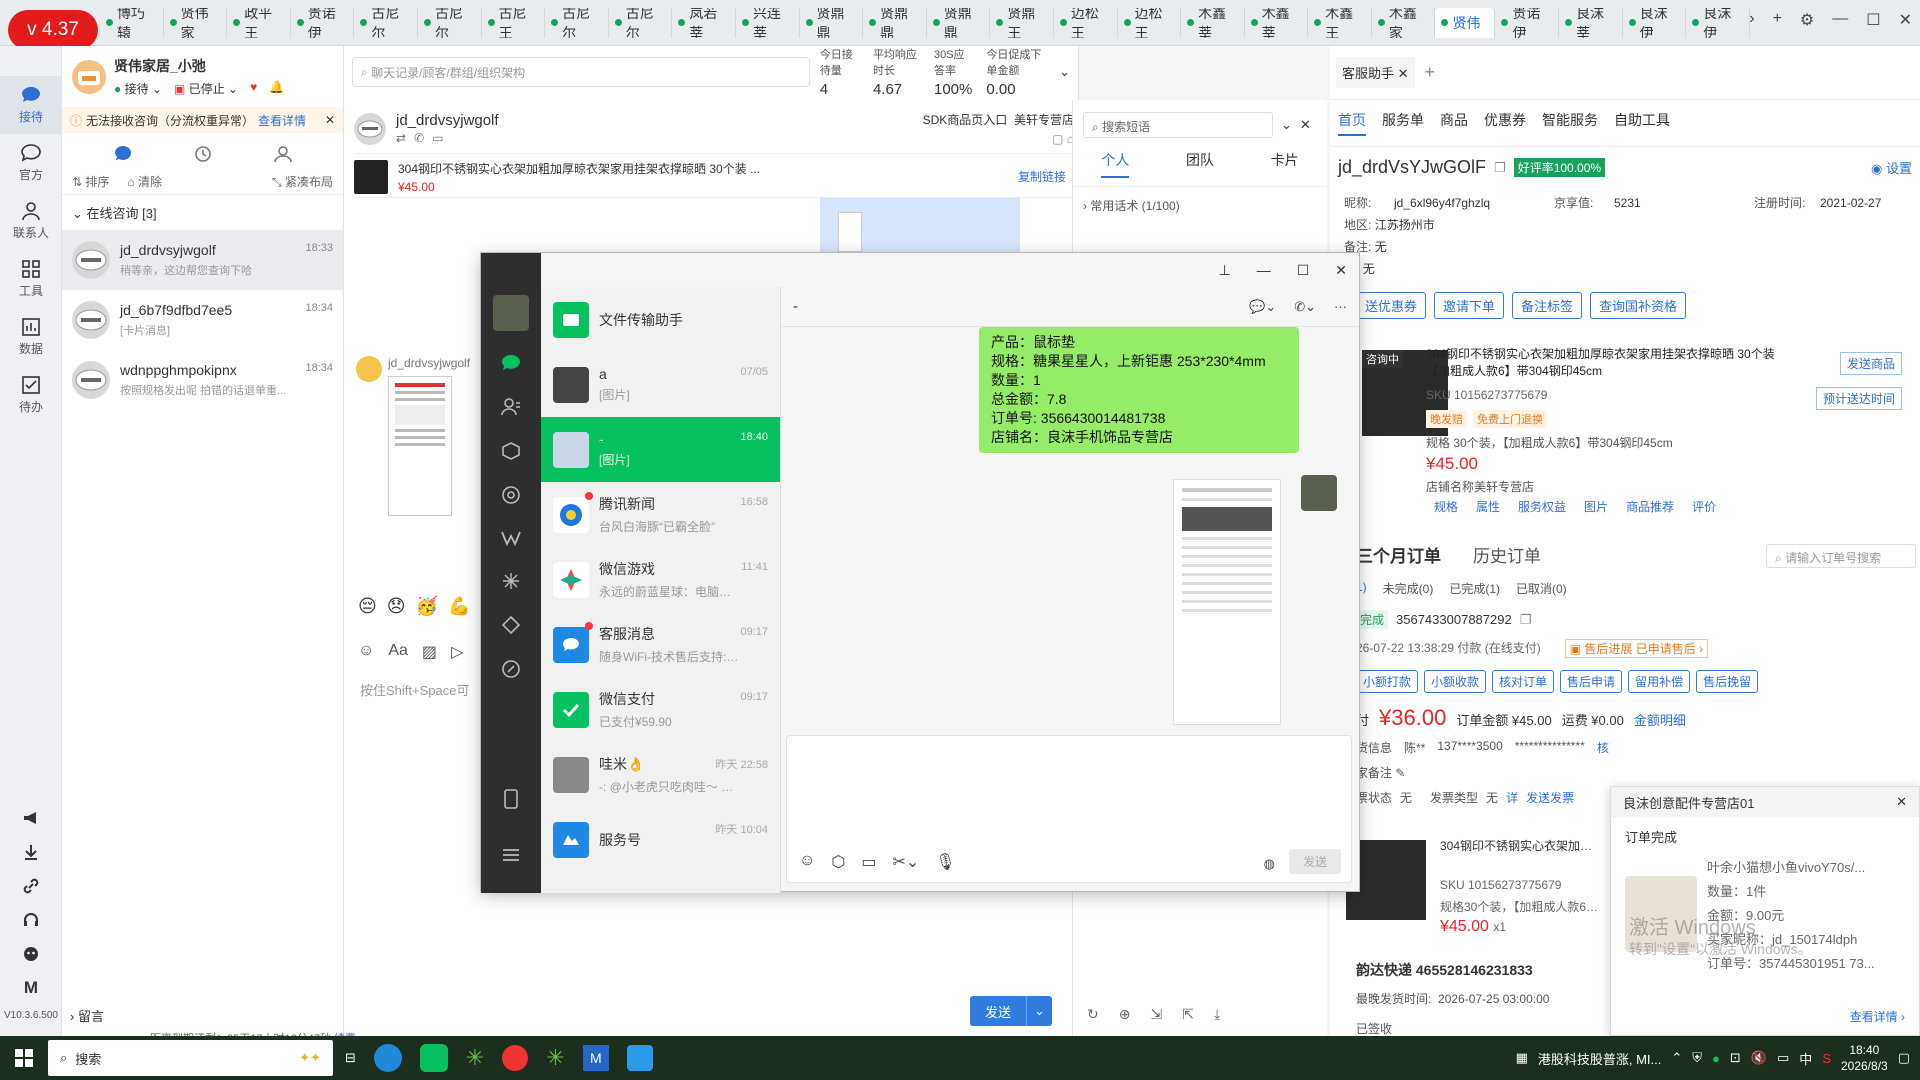 The height and width of the screenshot is (1080, 1920). Describe the element at coordinates (511, 407) in the screenshot. I see `wechat-contacts-icon` at that location.